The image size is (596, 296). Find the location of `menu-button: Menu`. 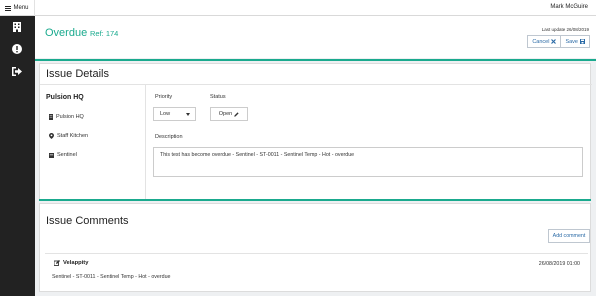

menu-button: Menu is located at coordinates (17, 8).